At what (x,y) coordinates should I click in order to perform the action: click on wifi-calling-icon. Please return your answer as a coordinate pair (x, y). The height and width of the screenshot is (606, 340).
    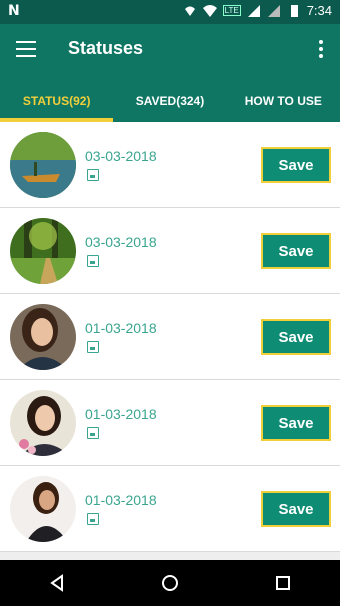
    Looking at the image, I should click on (189, 11).